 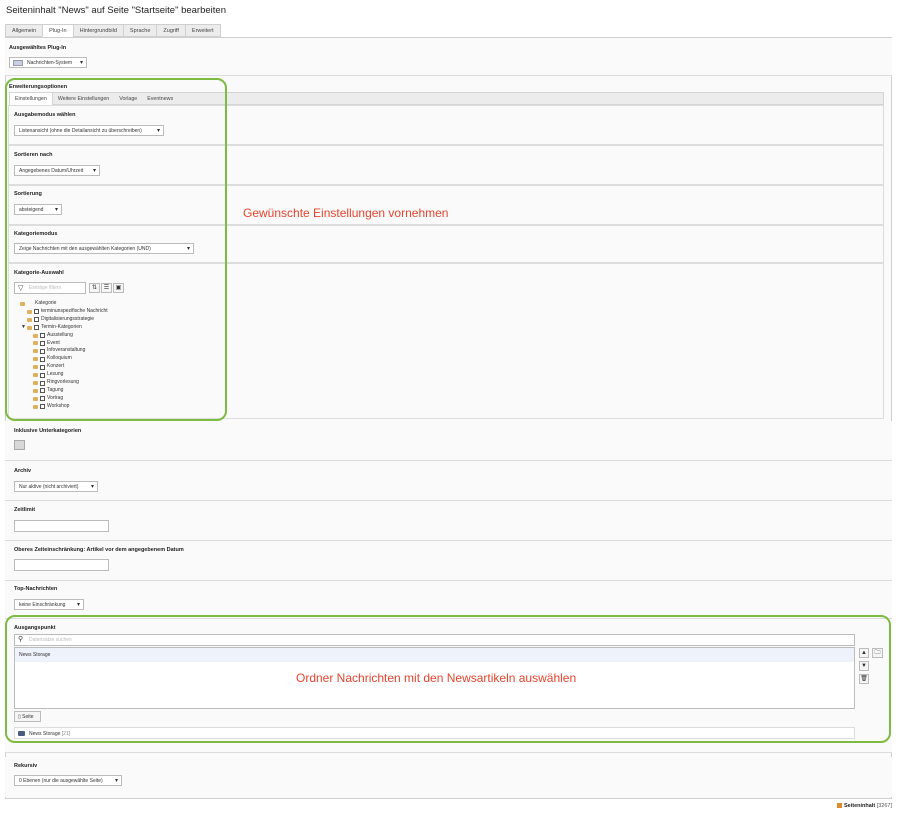 What do you see at coordinates (448, 481) in the screenshot?
I see `archiv-section` at bounding box center [448, 481].